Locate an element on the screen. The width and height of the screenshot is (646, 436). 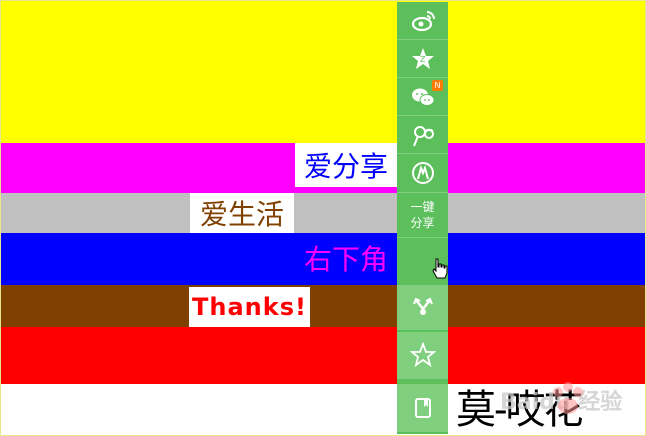
share-more-button is located at coordinates (422, 307).